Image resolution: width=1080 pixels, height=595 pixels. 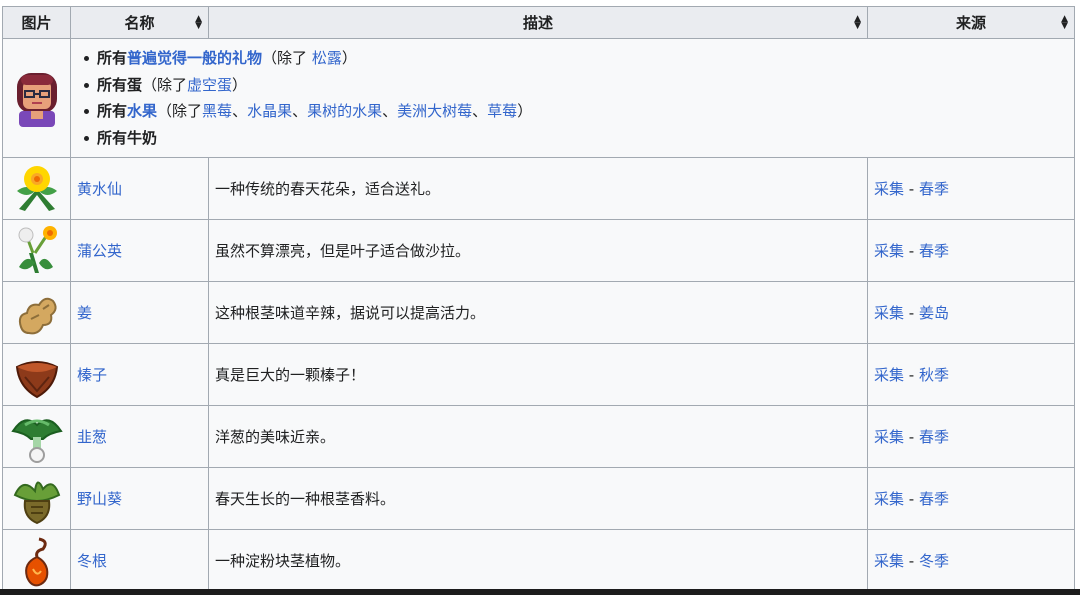 I want to click on item-name-link: 野山葵, so click(x=99, y=499).